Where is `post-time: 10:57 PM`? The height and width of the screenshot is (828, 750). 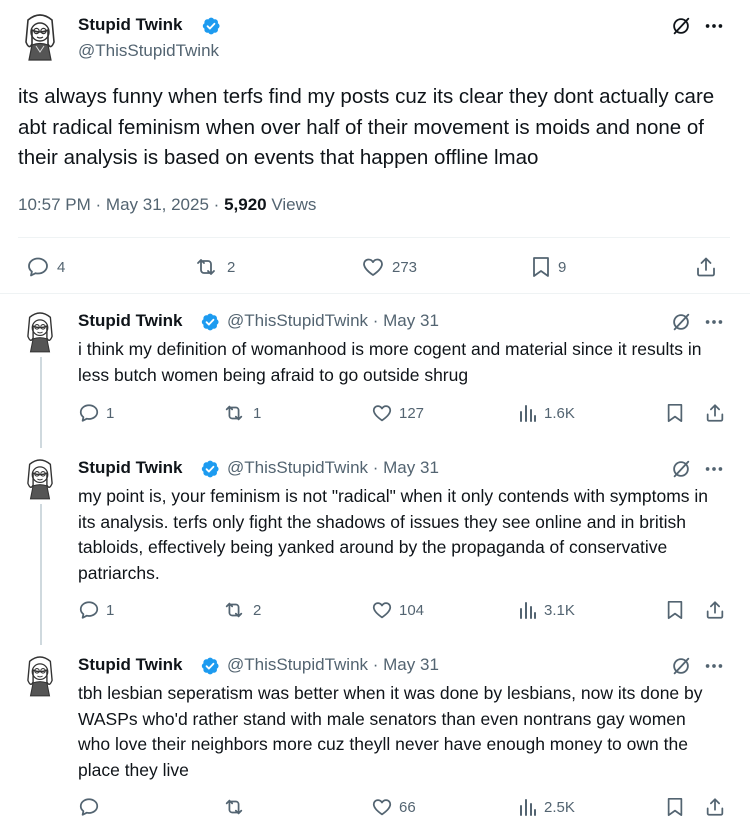 post-time: 10:57 PM is located at coordinates (54, 204).